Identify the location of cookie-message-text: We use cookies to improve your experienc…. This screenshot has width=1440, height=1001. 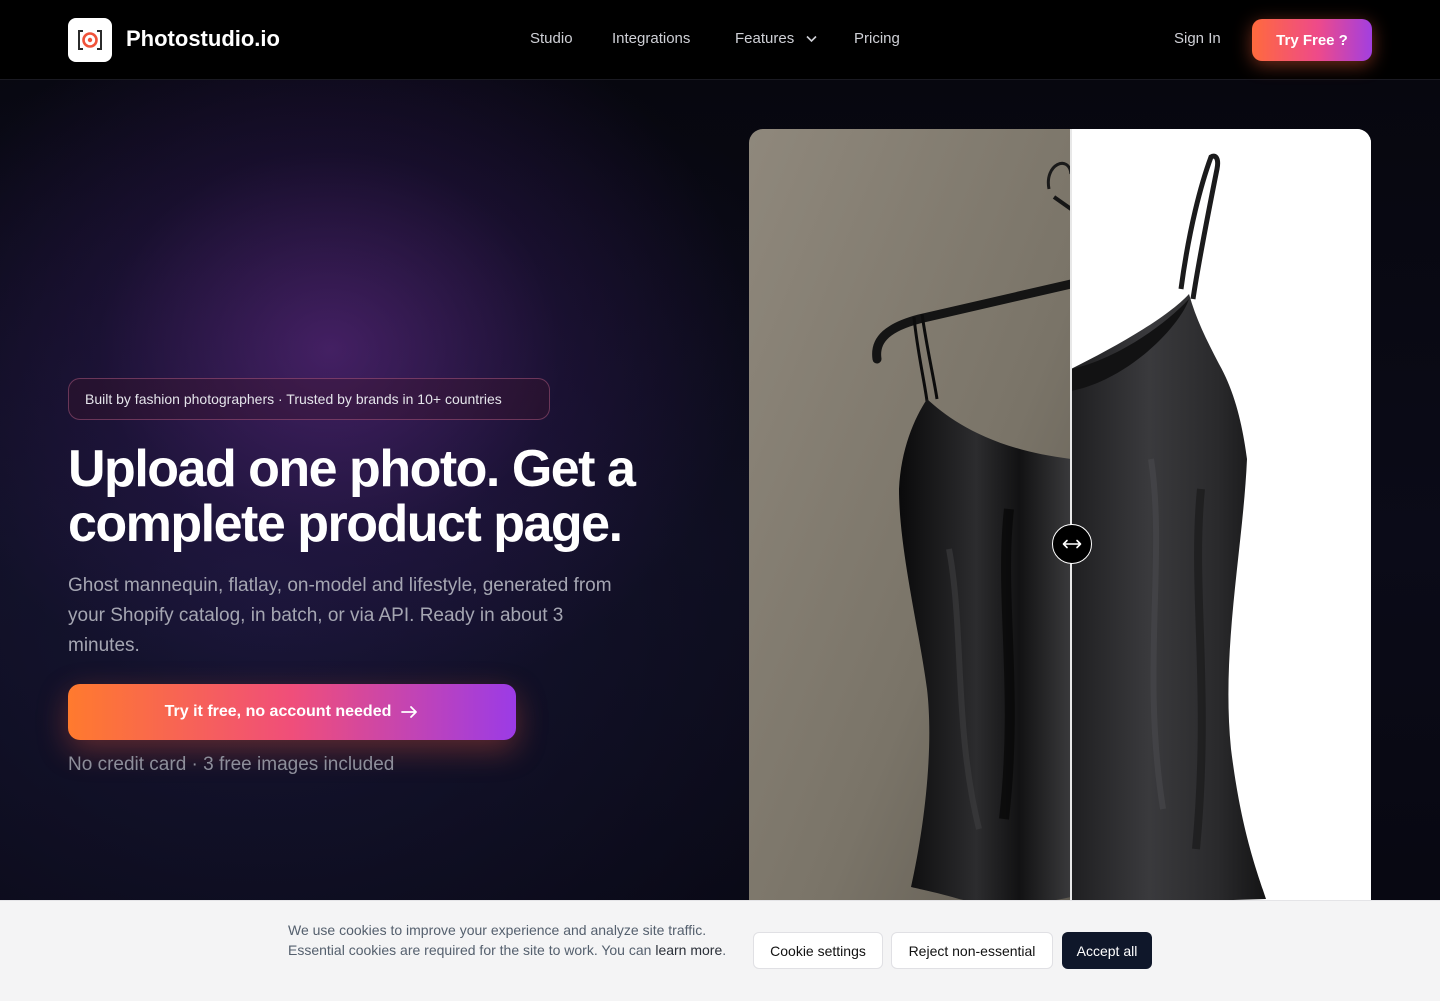
(497, 940).